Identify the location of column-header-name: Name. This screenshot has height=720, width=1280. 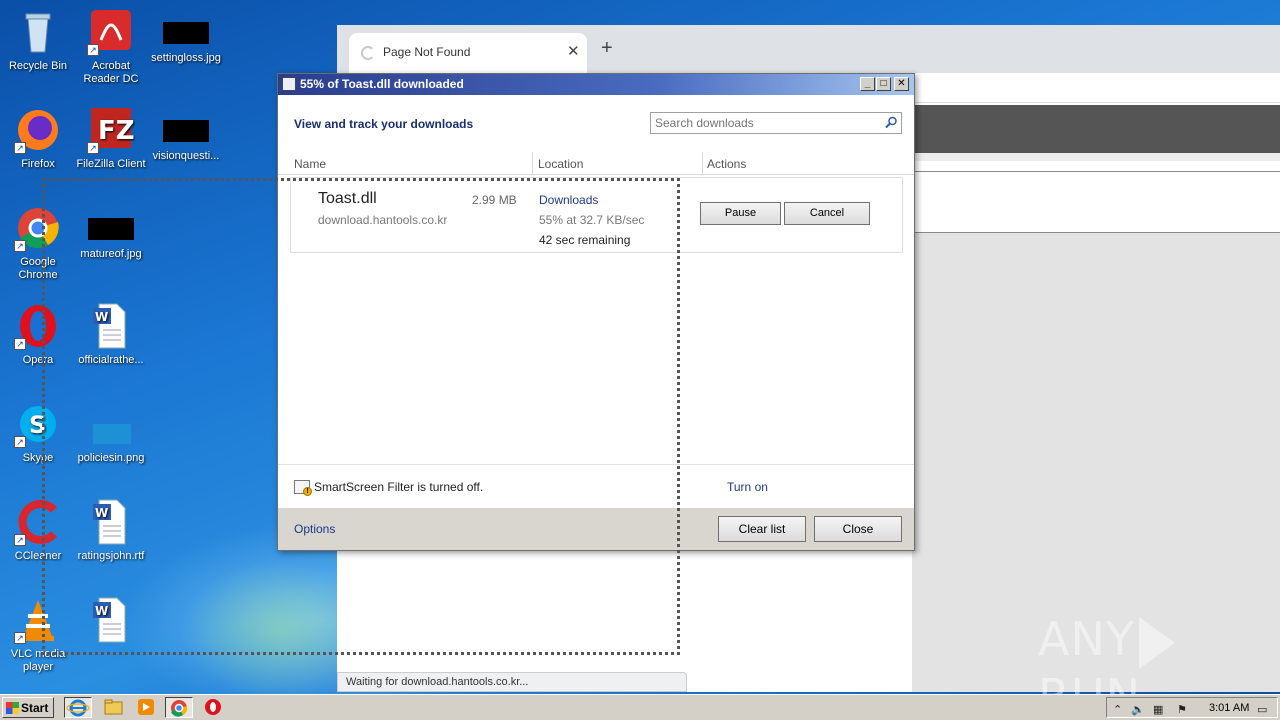
(310, 163).